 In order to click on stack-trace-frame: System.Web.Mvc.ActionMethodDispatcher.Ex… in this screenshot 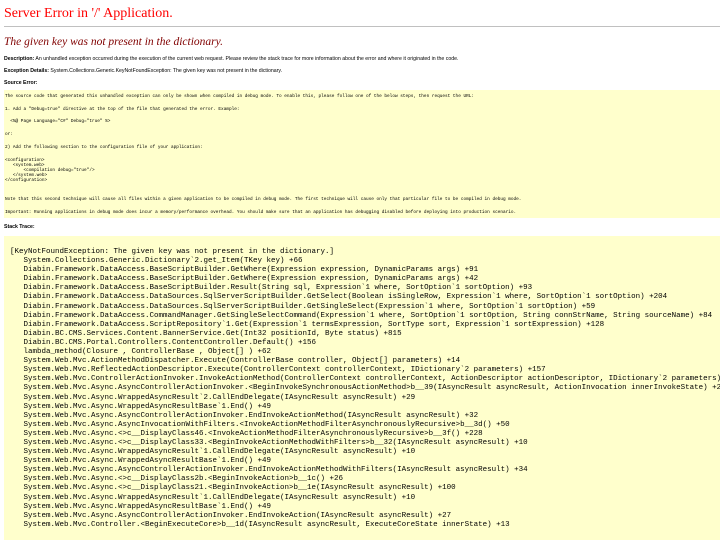, I will do `click(235, 361)`.